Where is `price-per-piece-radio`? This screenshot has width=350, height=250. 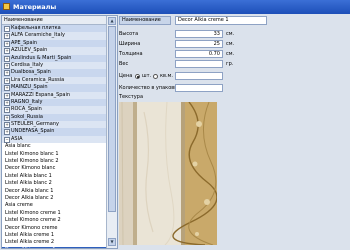
price-per-piece-radio is located at coordinates (137, 76).